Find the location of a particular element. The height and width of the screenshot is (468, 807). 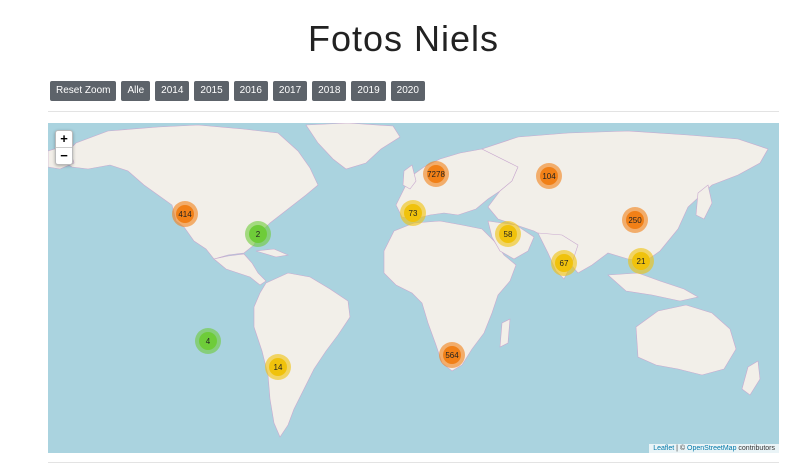

page-title: Fotos Niels is located at coordinates (403, 38).